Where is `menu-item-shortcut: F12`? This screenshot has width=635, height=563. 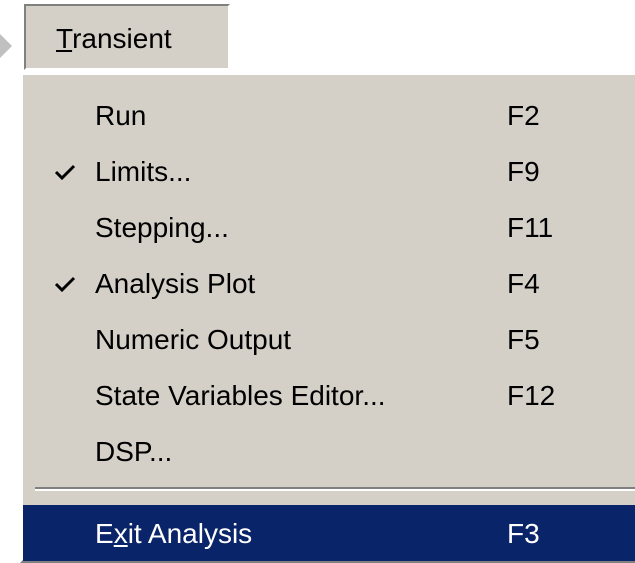
menu-item-shortcut: F12 is located at coordinates (531, 395).